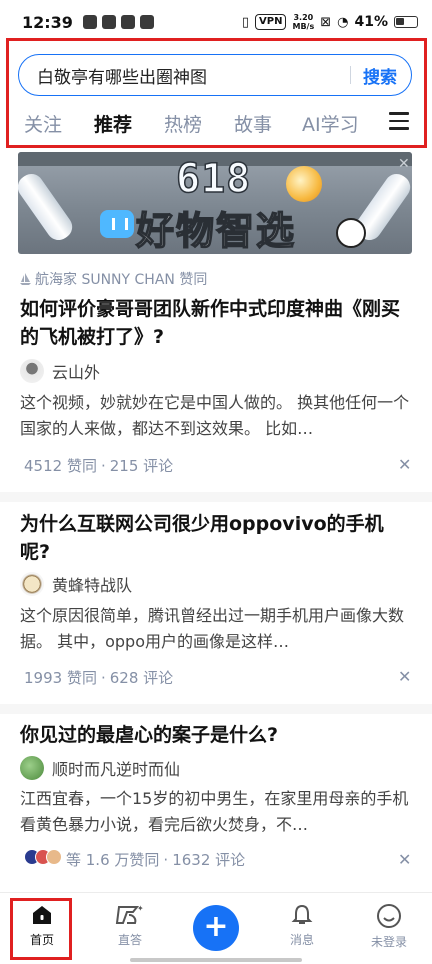  I want to click on author-name: 云山外, so click(76, 372).